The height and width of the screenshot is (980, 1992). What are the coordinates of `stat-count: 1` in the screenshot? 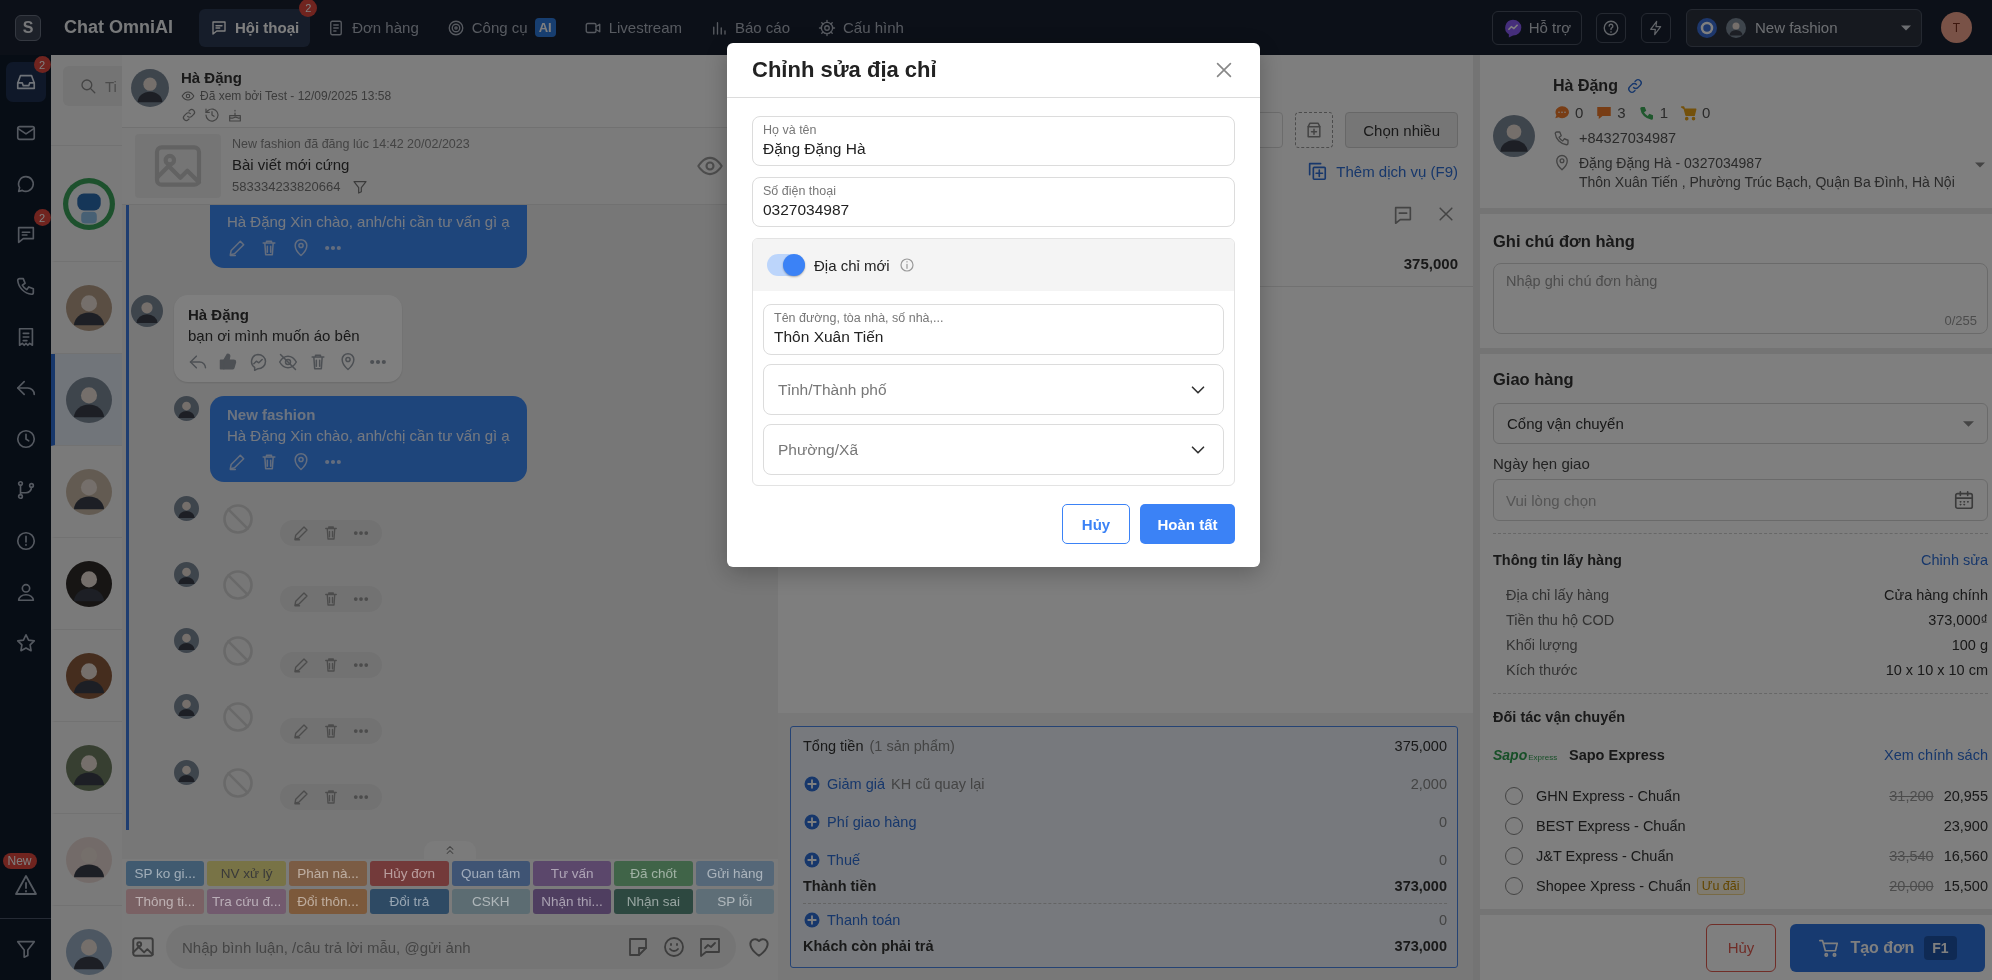 It's located at (1664, 112).